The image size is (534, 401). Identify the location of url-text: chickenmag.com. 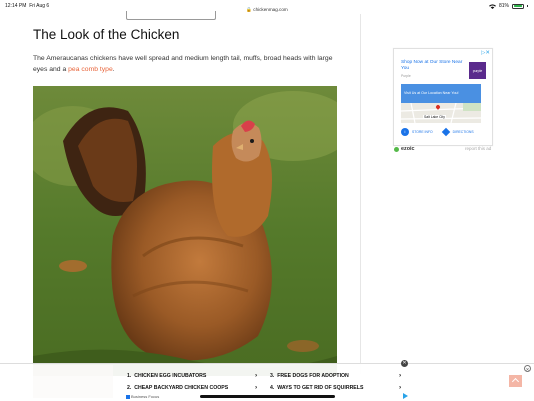
(270, 9).